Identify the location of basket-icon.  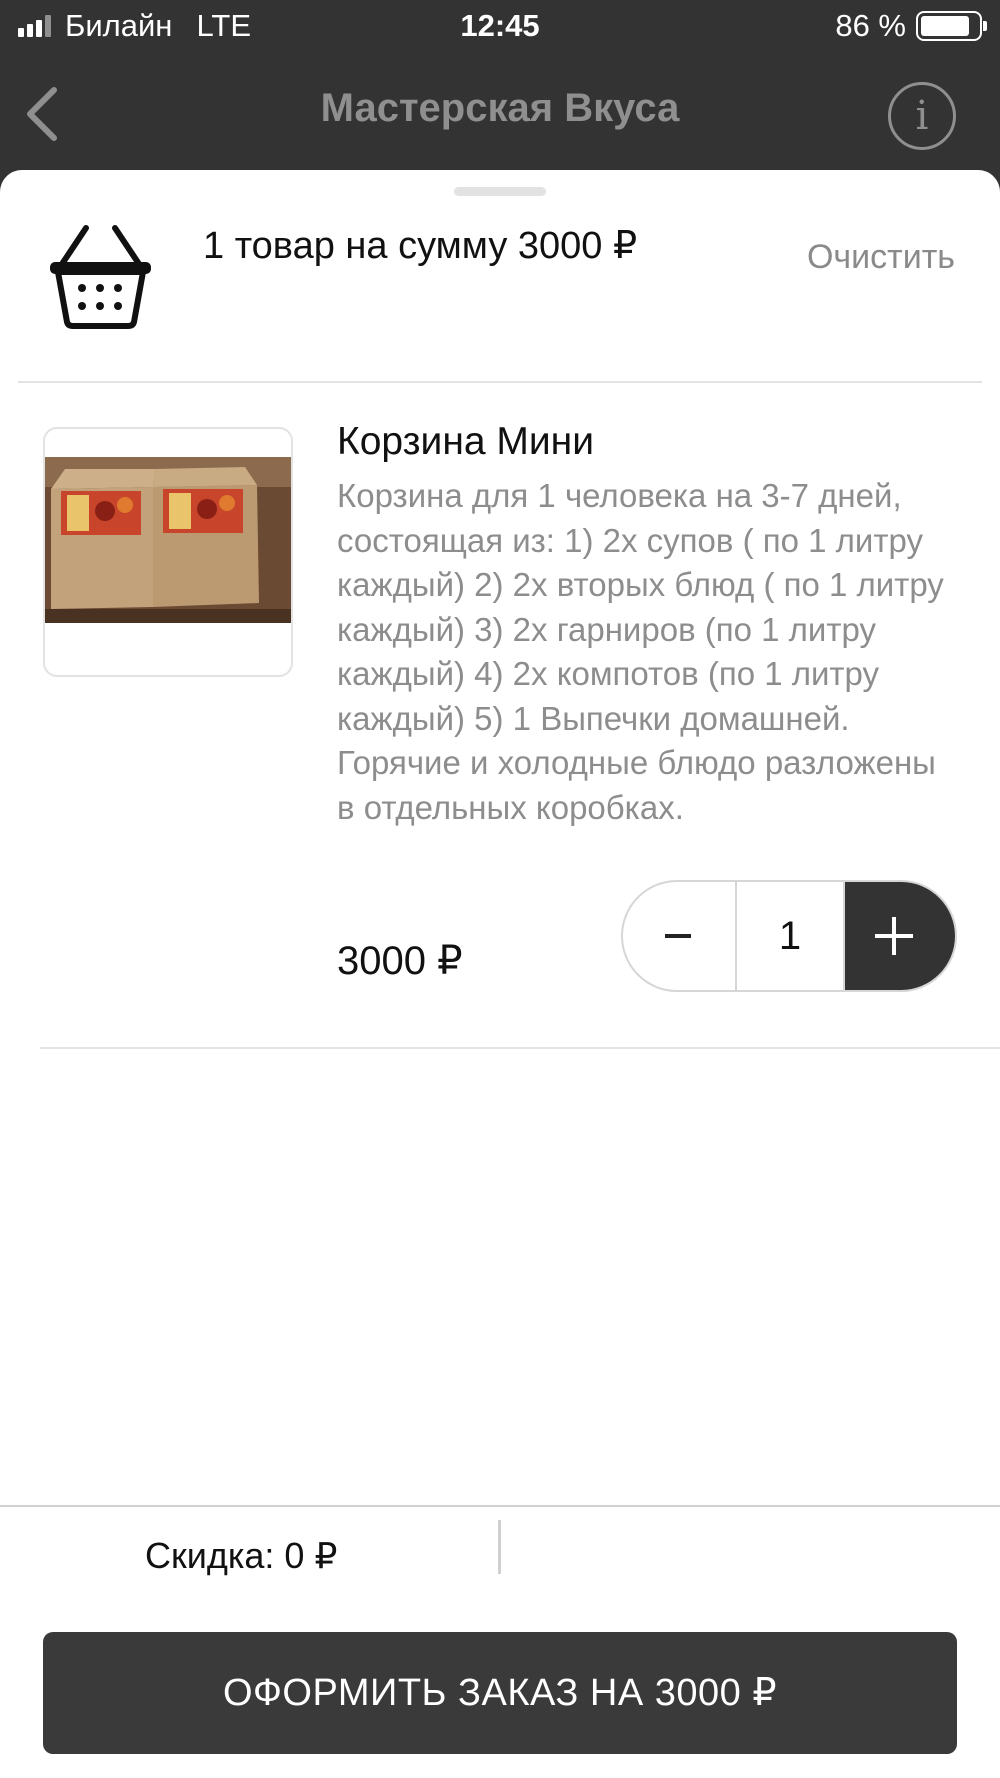
(100, 277).